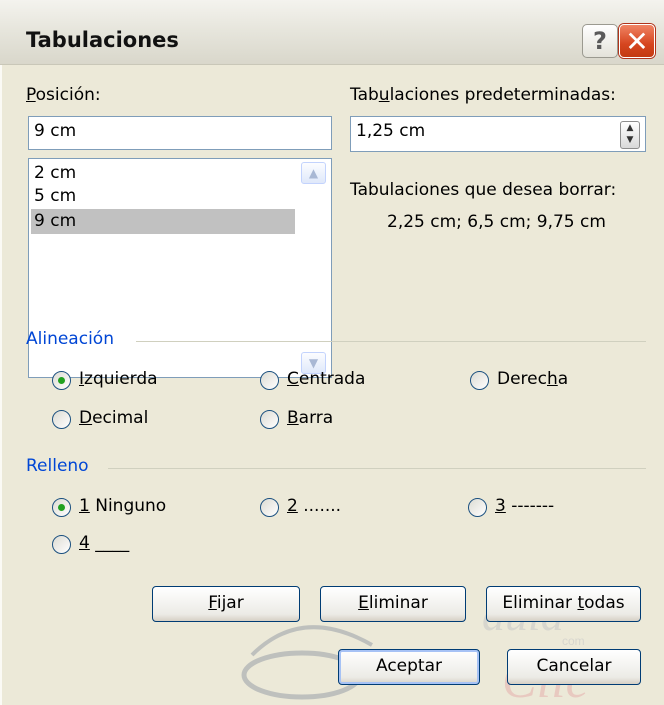 The image size is (664, 705). Describe the element at coordinates (61, 419) in the screenshot. I see `radio-decimal` at that location.